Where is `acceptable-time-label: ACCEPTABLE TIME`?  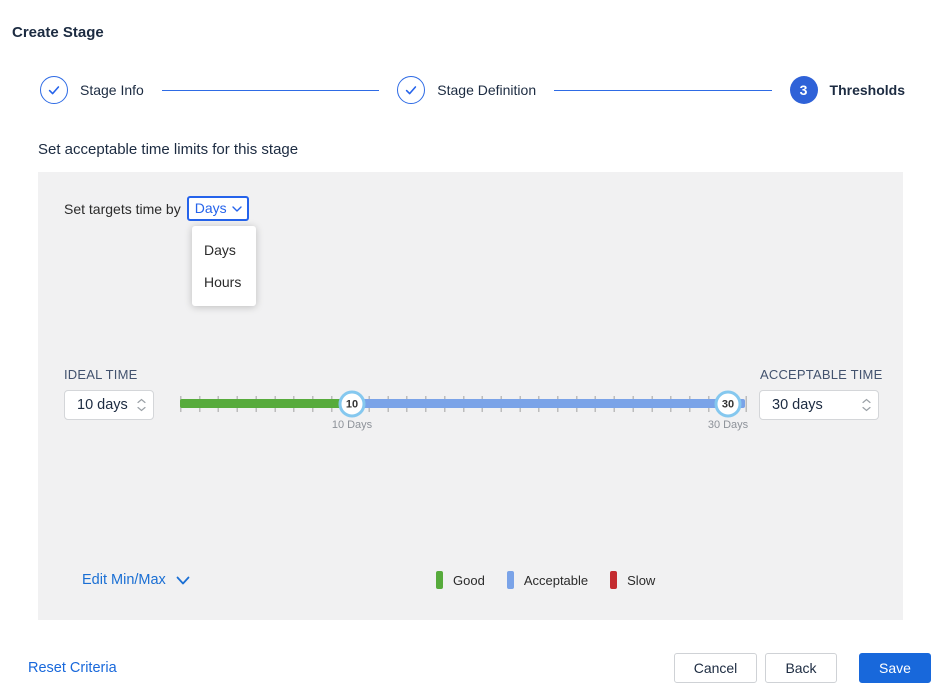 acceptable-time-label: ACCEPTABLE TIME is located at coordinates (821, 374).